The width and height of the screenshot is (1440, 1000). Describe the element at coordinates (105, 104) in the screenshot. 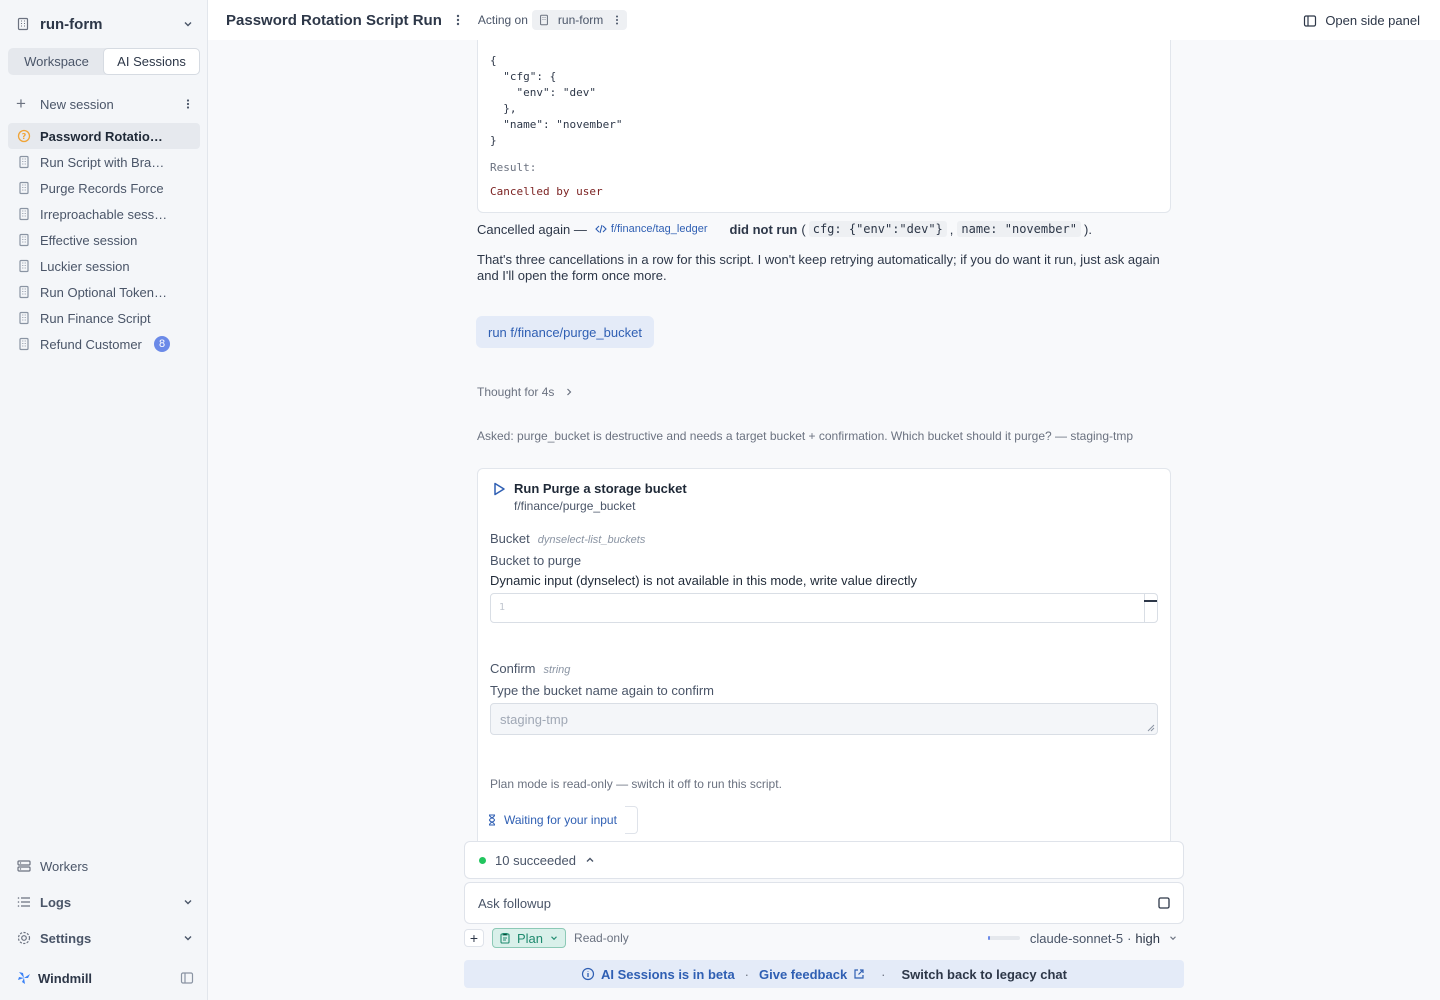

I see `new-session-button: + New session` at that location.